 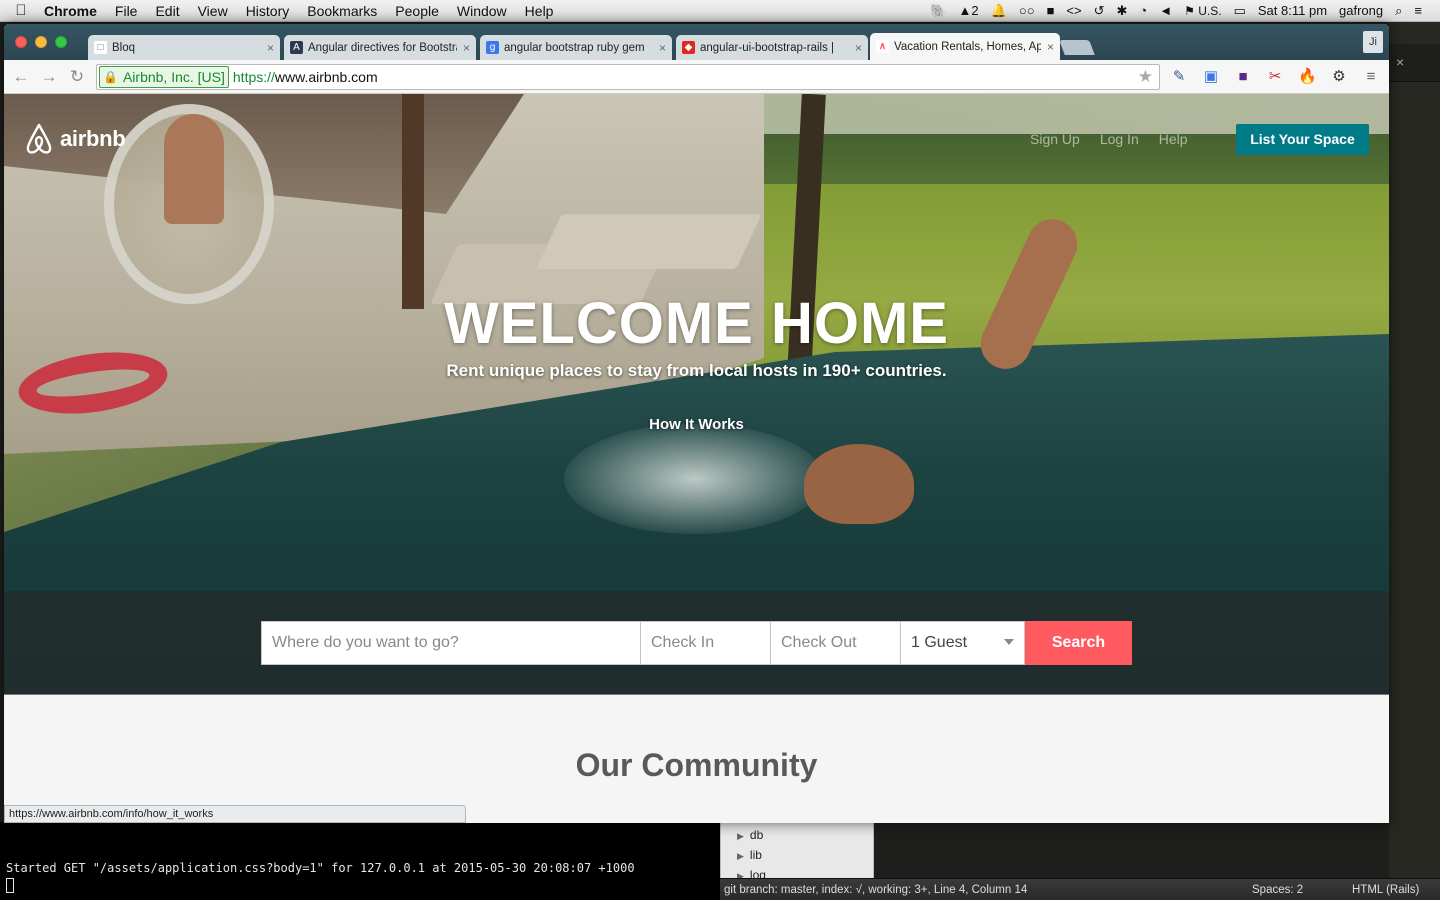 What do you see at coordinates (756, 835) in the screenshot?
I see `tree-folder-label: db` at bounding box center [756, 835].